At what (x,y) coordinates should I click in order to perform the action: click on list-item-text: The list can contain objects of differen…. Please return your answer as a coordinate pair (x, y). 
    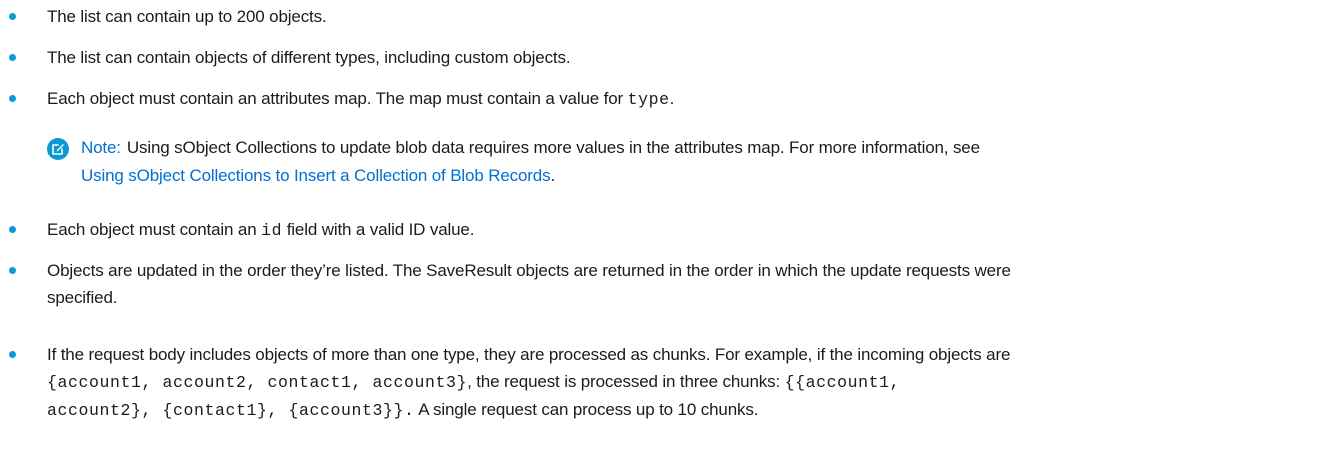
    Looking at the image, I should click on (309, 57).